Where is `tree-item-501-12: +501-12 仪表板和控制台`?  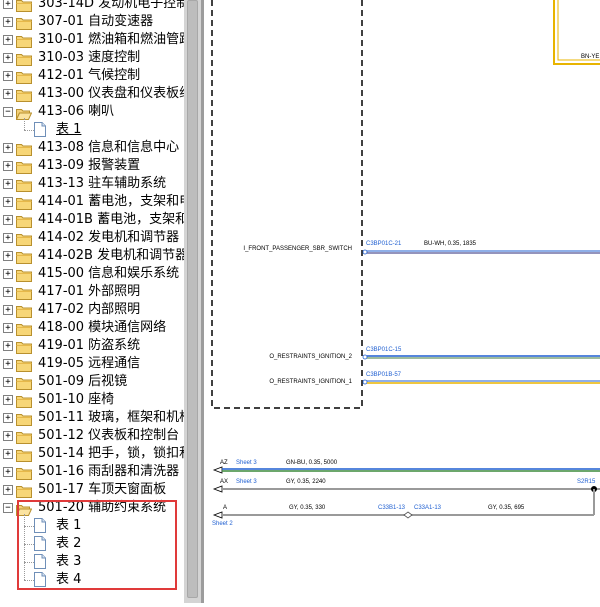
tree-item-501-12: +501-12 仪表板和控制台 is located at coordinates (92, 436).